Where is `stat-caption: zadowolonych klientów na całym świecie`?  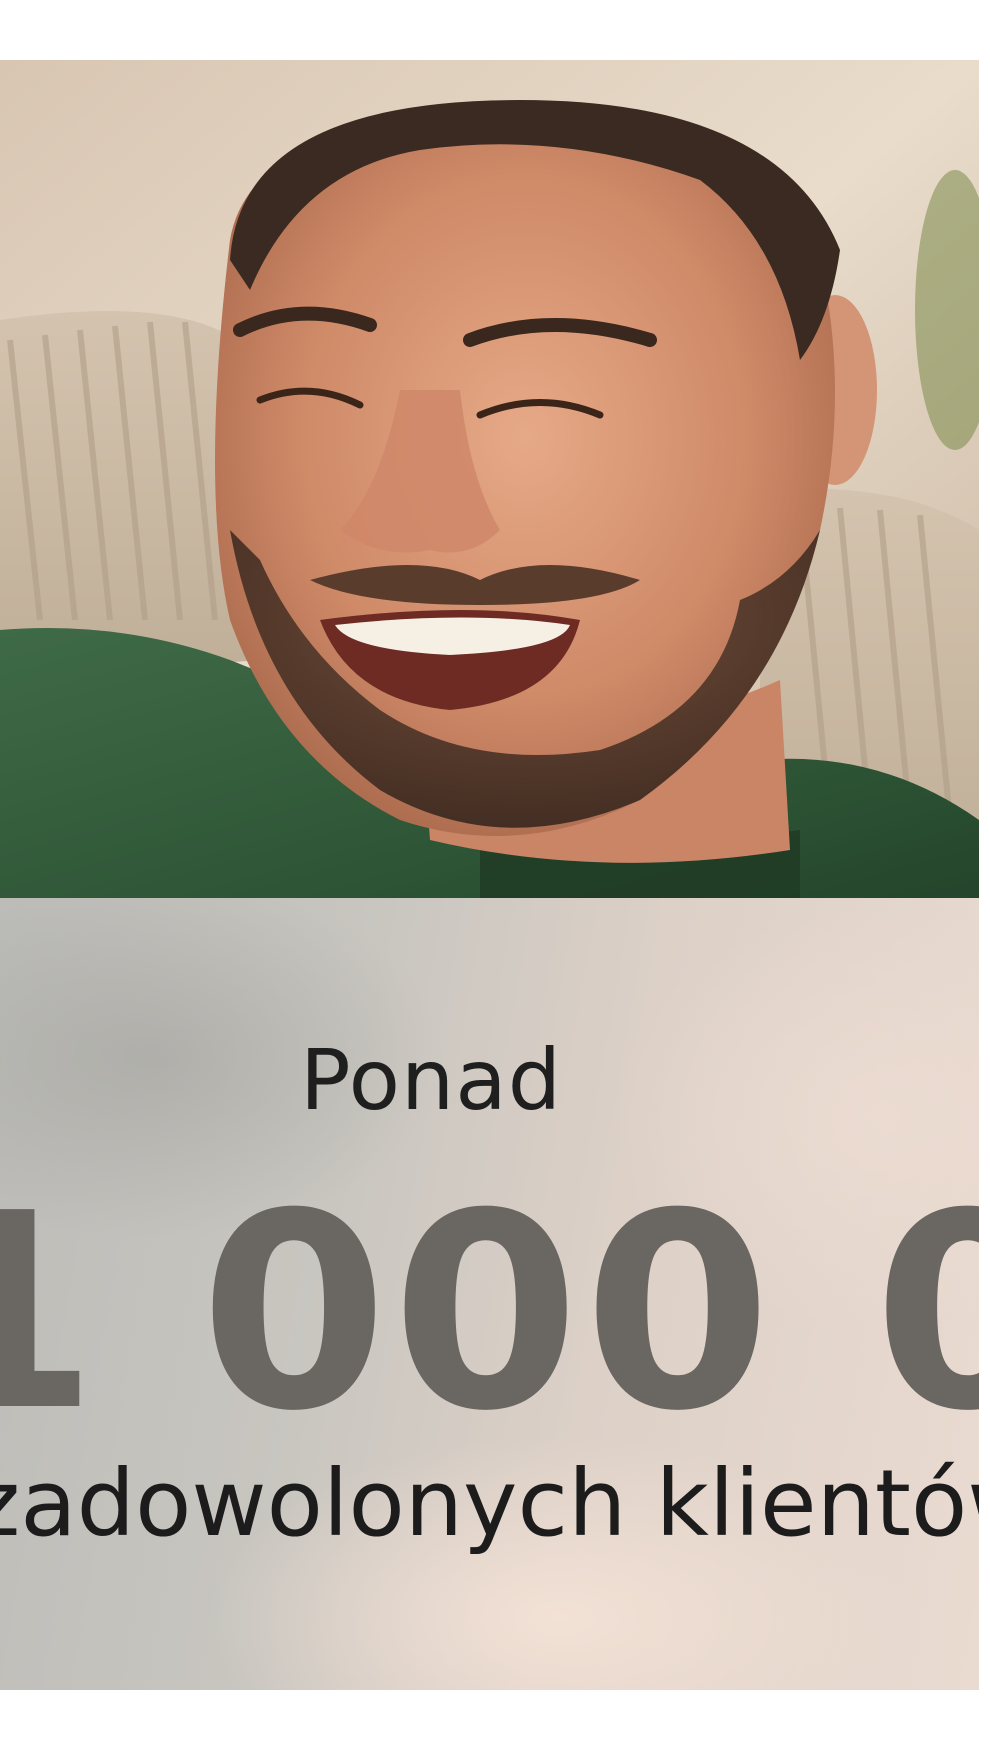 stat-caption: zadowolonych klientów na całym świecie is located at coordinates (489, 1503).